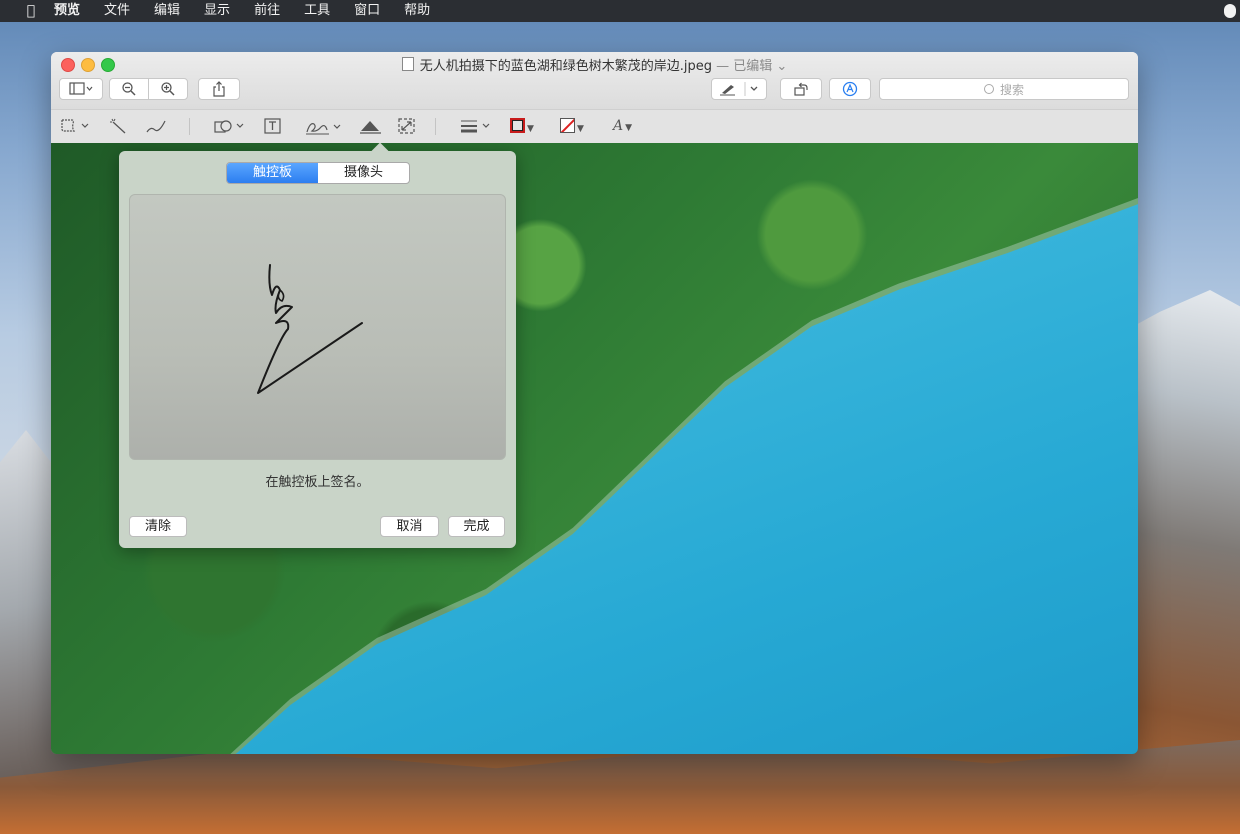 Image resolution: width=1240 pixels, height=834 pixels. Describe the element at coordinates (158, 526) in the screenshot. I see `clear-button: 清除` at that location.